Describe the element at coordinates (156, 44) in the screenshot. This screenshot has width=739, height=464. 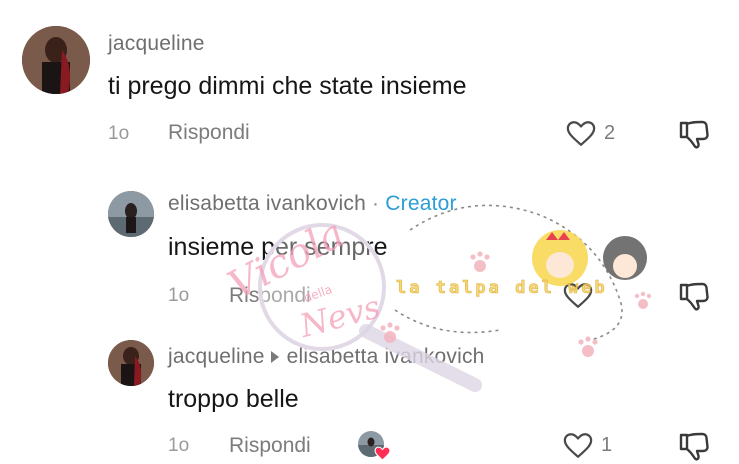
I see `comment-username: jacqueline` at that location.